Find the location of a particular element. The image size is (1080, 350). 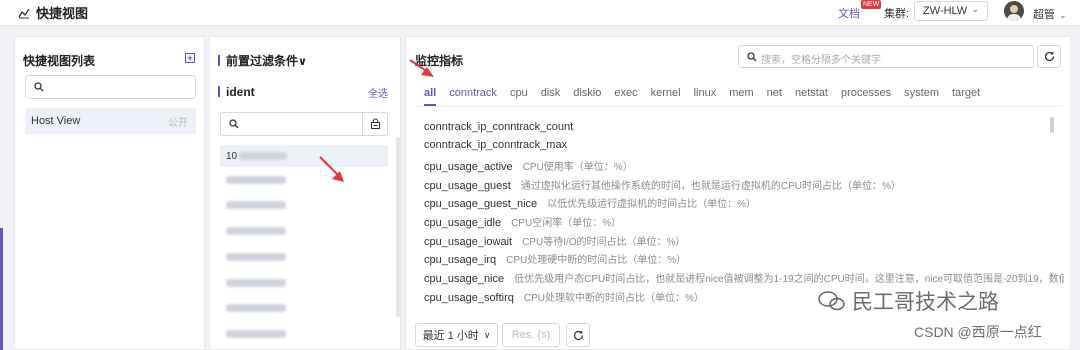

tab-net: net is located at coordinates (774, 96).